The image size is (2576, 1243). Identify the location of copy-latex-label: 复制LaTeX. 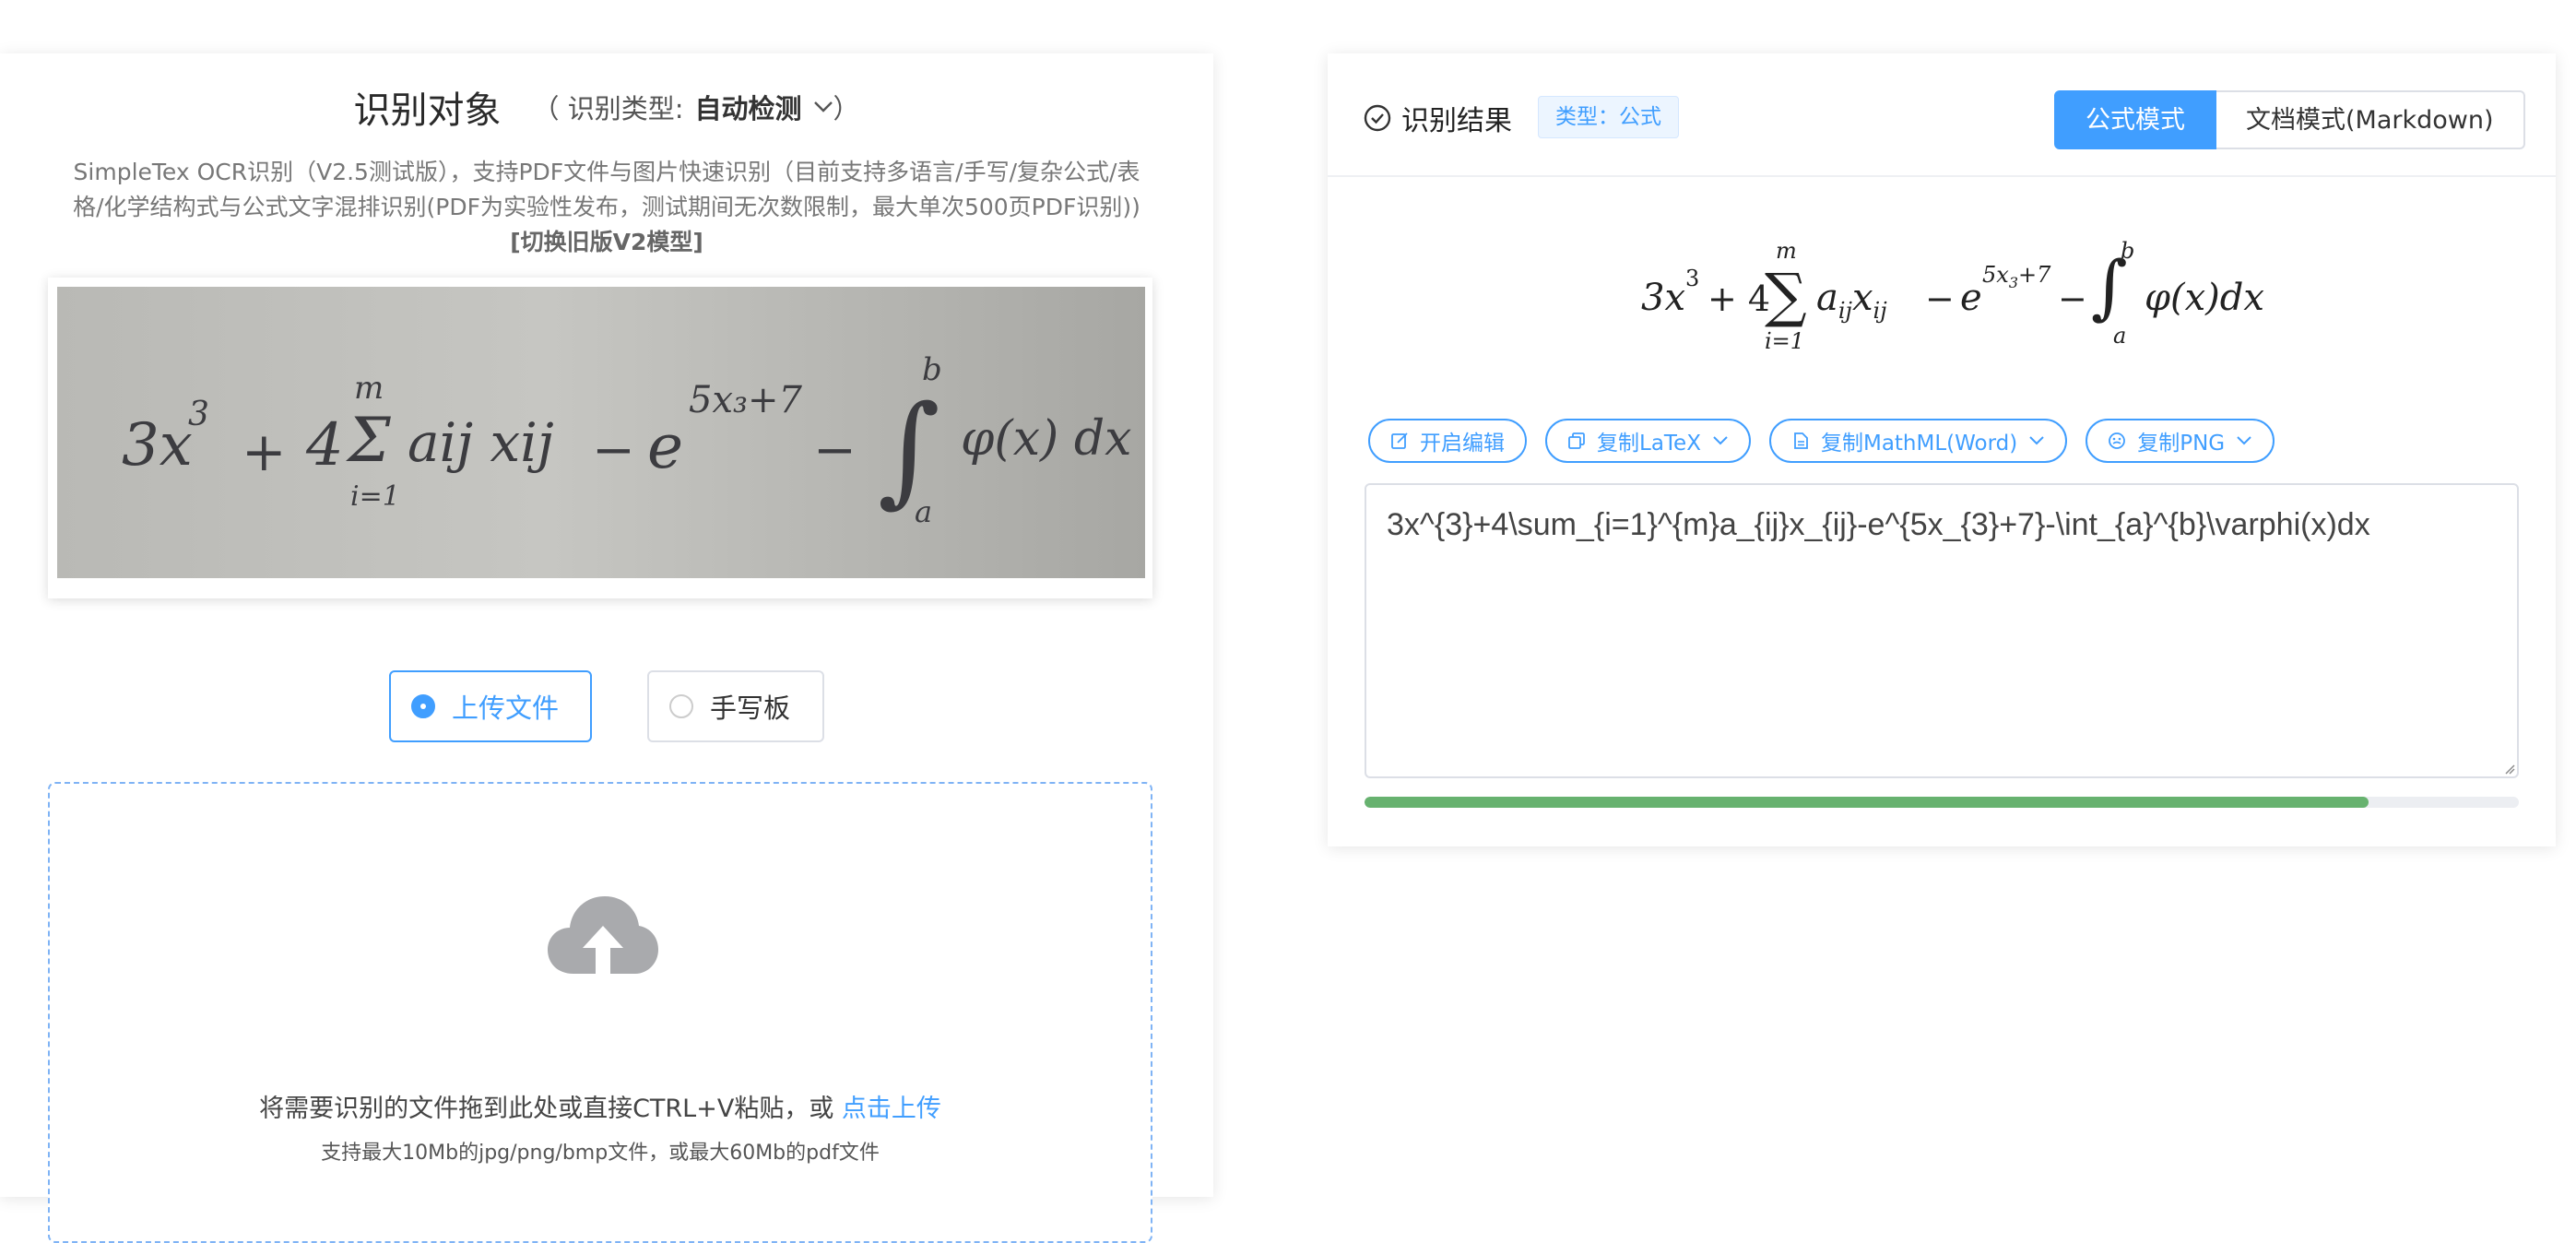
(1649, 444).